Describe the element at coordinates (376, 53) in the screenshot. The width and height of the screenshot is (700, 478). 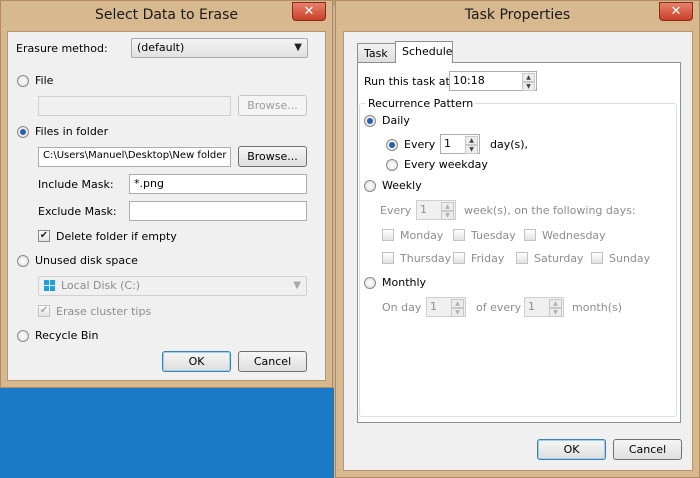
I see `tab-task: Task` at that location.